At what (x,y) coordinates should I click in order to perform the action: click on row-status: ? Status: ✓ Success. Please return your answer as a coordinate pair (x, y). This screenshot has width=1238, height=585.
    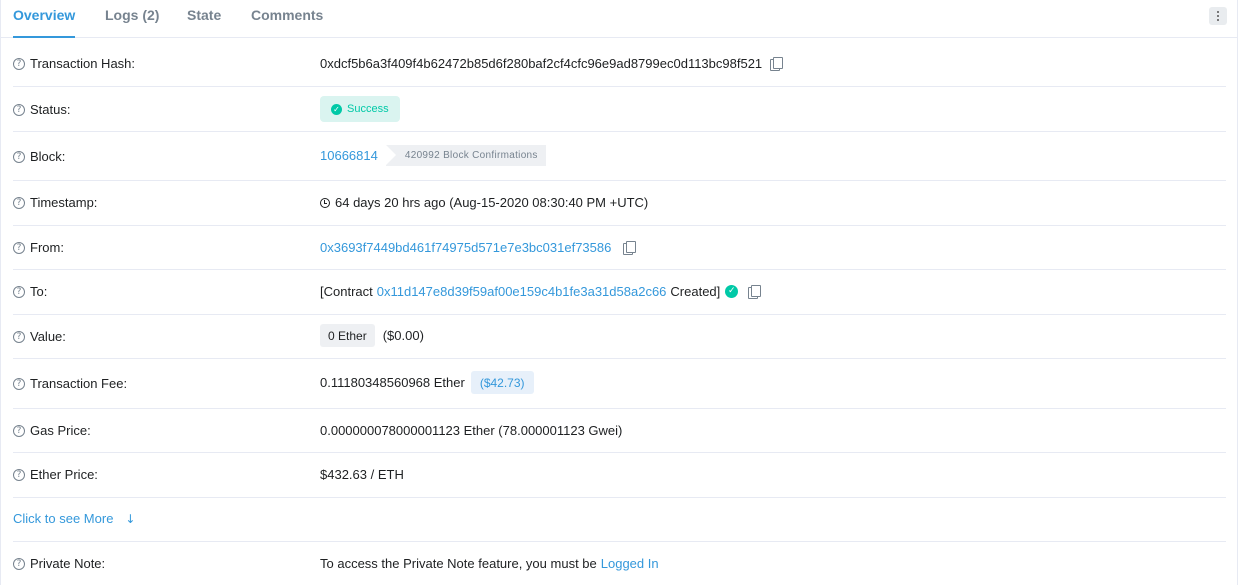
    Looking at the image, I should click on (619, 109).